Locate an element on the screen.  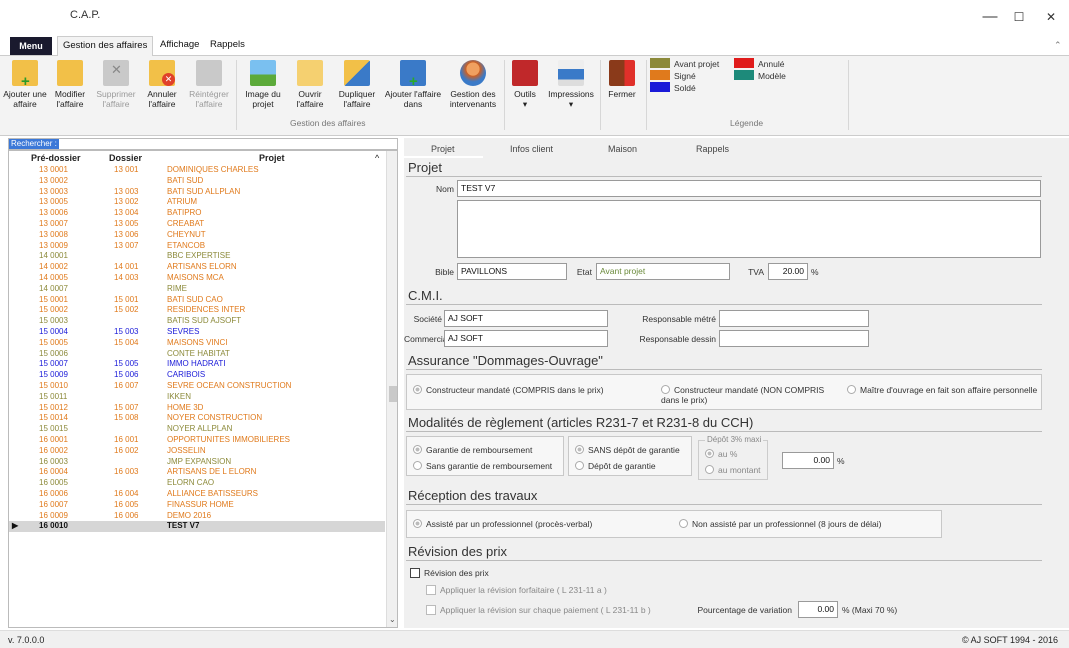
cell-dossier: 14 003 is located at coordinates (126, 277).